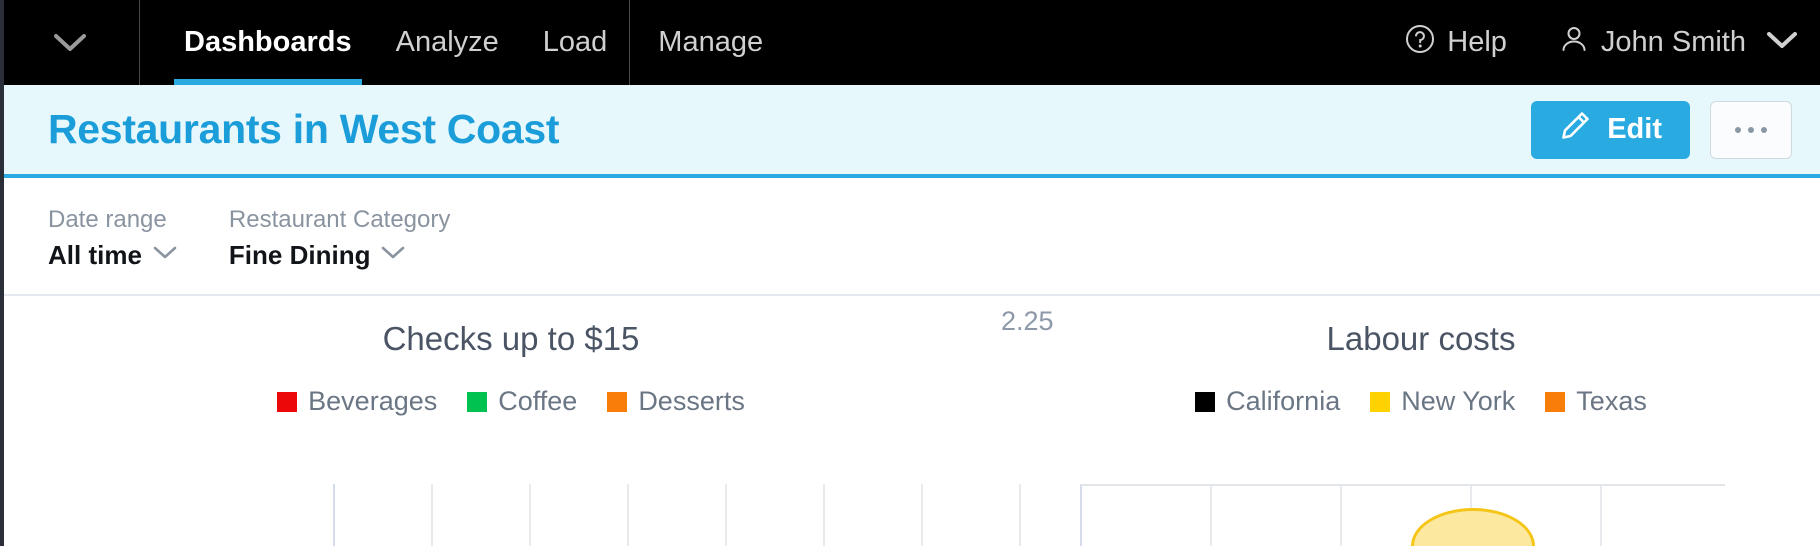 The width and height of the screenshot is (1820, 546). Describe the element at coordinates (107, 219) in the screenshot. I see `filter-label: Date range` at that location.